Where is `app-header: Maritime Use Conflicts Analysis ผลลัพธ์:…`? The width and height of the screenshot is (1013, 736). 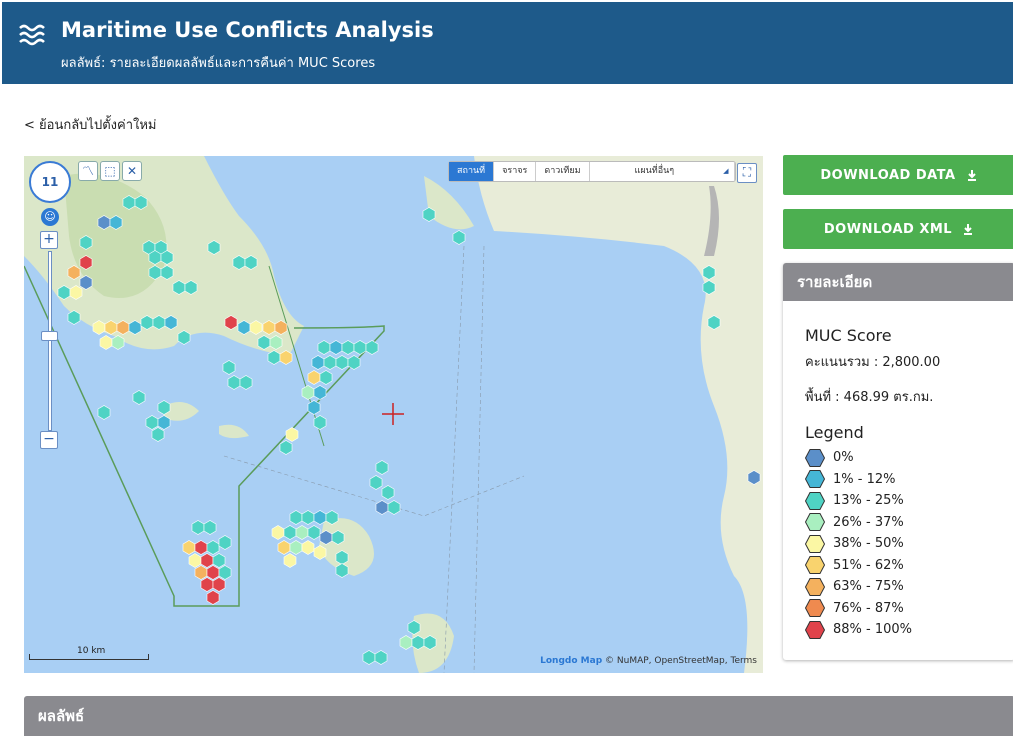 app-header: Maritime Use Conflicts Analysis ผลลัพธ์:… is located at coordinates (507, 43).